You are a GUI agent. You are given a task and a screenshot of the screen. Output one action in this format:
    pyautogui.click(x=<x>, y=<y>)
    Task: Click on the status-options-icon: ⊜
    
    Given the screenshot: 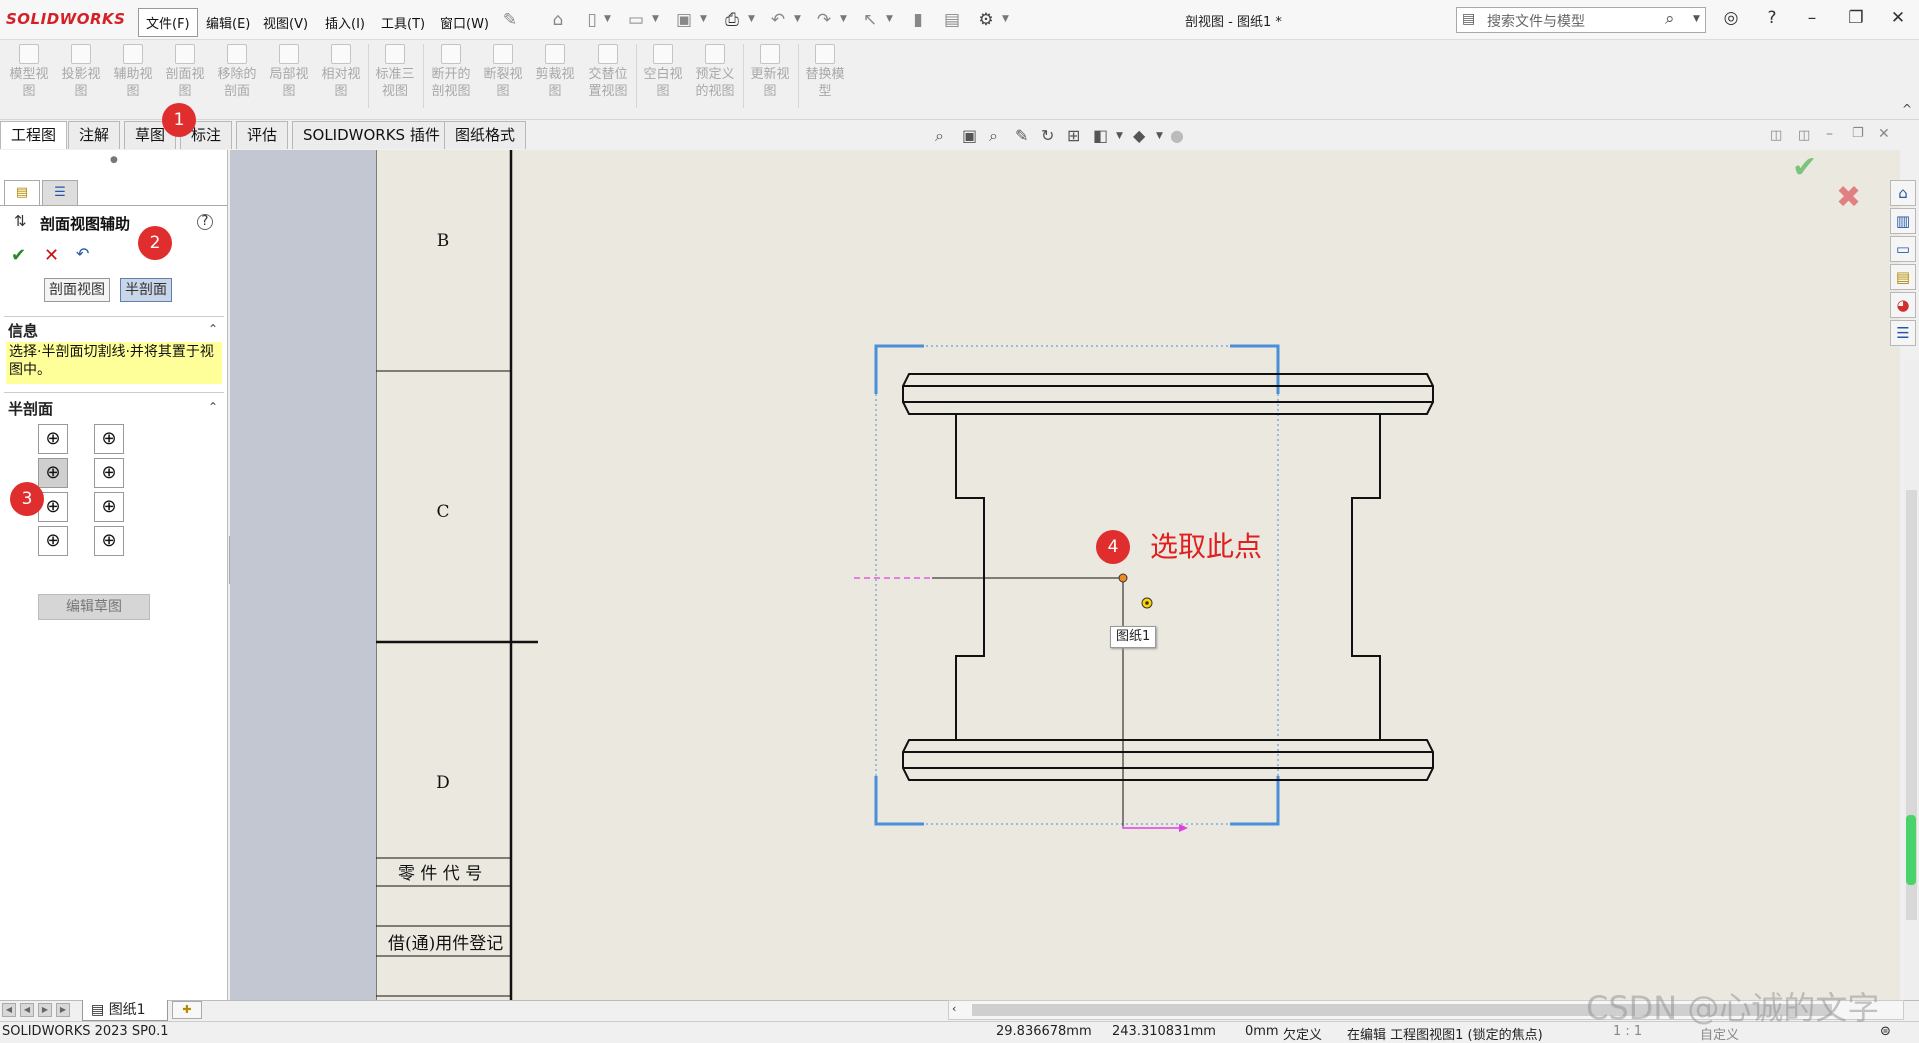 What is the action you would take?
    pyautogui.click(x=1885, y=1031)
    